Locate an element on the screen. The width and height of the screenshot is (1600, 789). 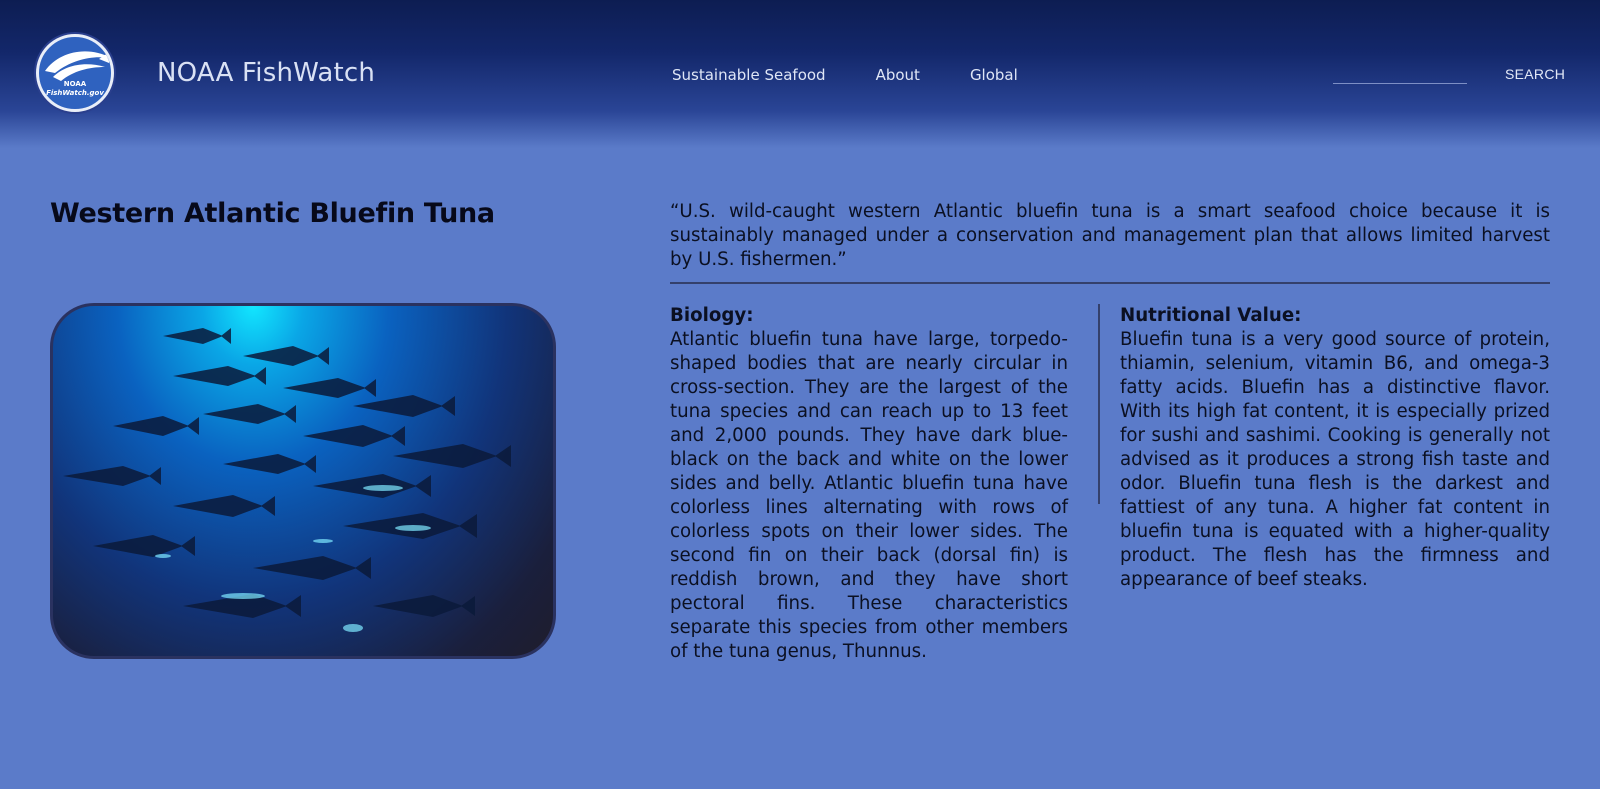
tuna-photo is located at coordinates (303, 481).